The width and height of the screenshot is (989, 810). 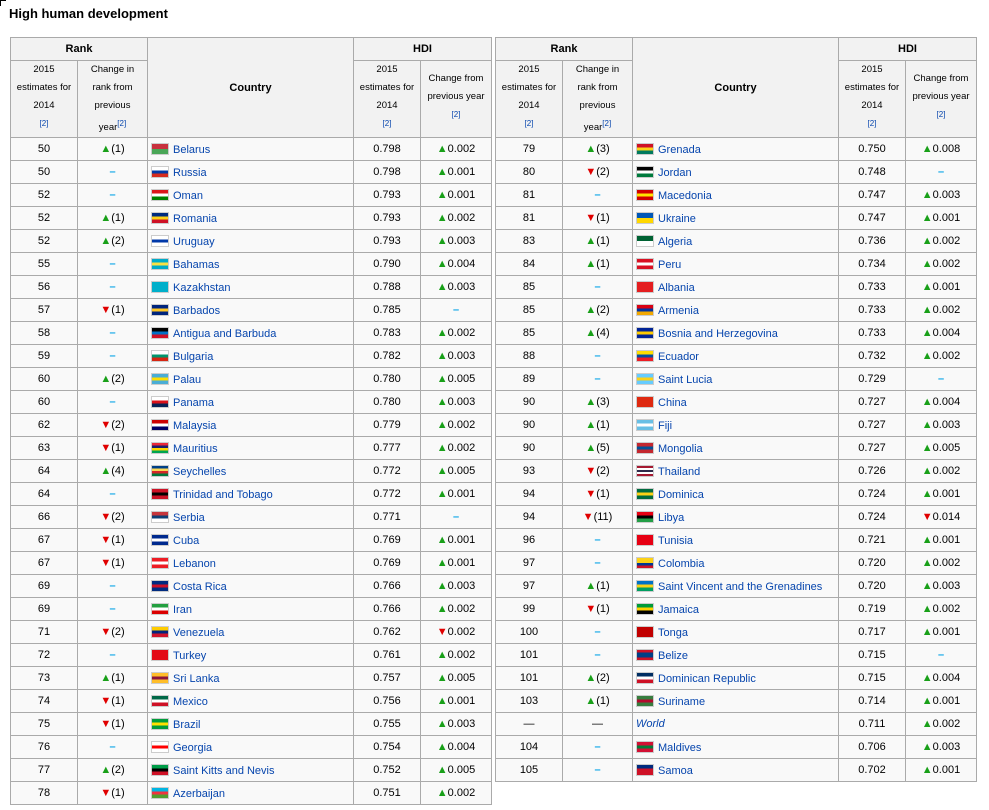 What do you see at coordinates (200, 587) in the screenshot?
I see `country-link: Costa Rica` at bounding box center [200, 587].